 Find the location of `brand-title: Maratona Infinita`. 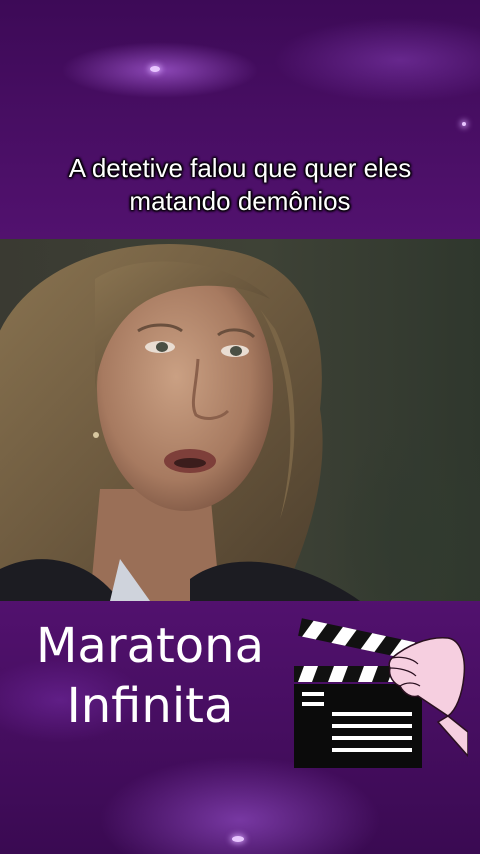

brand-title: Maratona Infinita is located at coordinates (150, 676).